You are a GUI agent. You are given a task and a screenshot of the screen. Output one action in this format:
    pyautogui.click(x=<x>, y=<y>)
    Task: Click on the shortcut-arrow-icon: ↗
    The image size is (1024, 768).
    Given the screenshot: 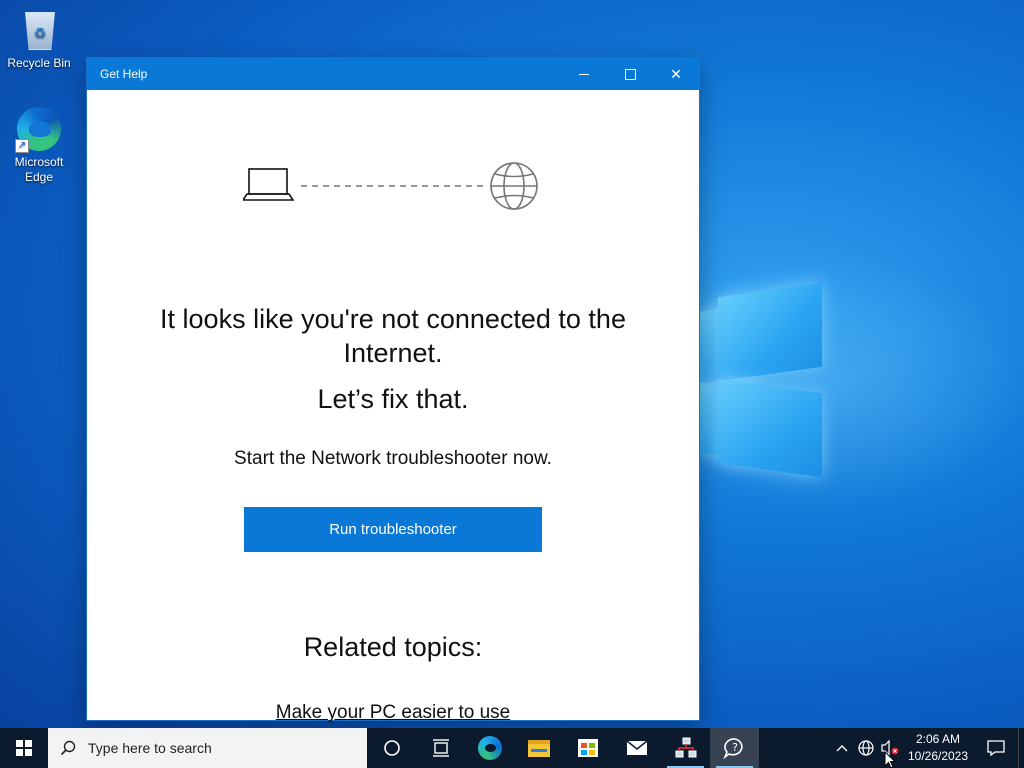 What is the action you would take?
    pyautogui.click(x=22, y=146)
    